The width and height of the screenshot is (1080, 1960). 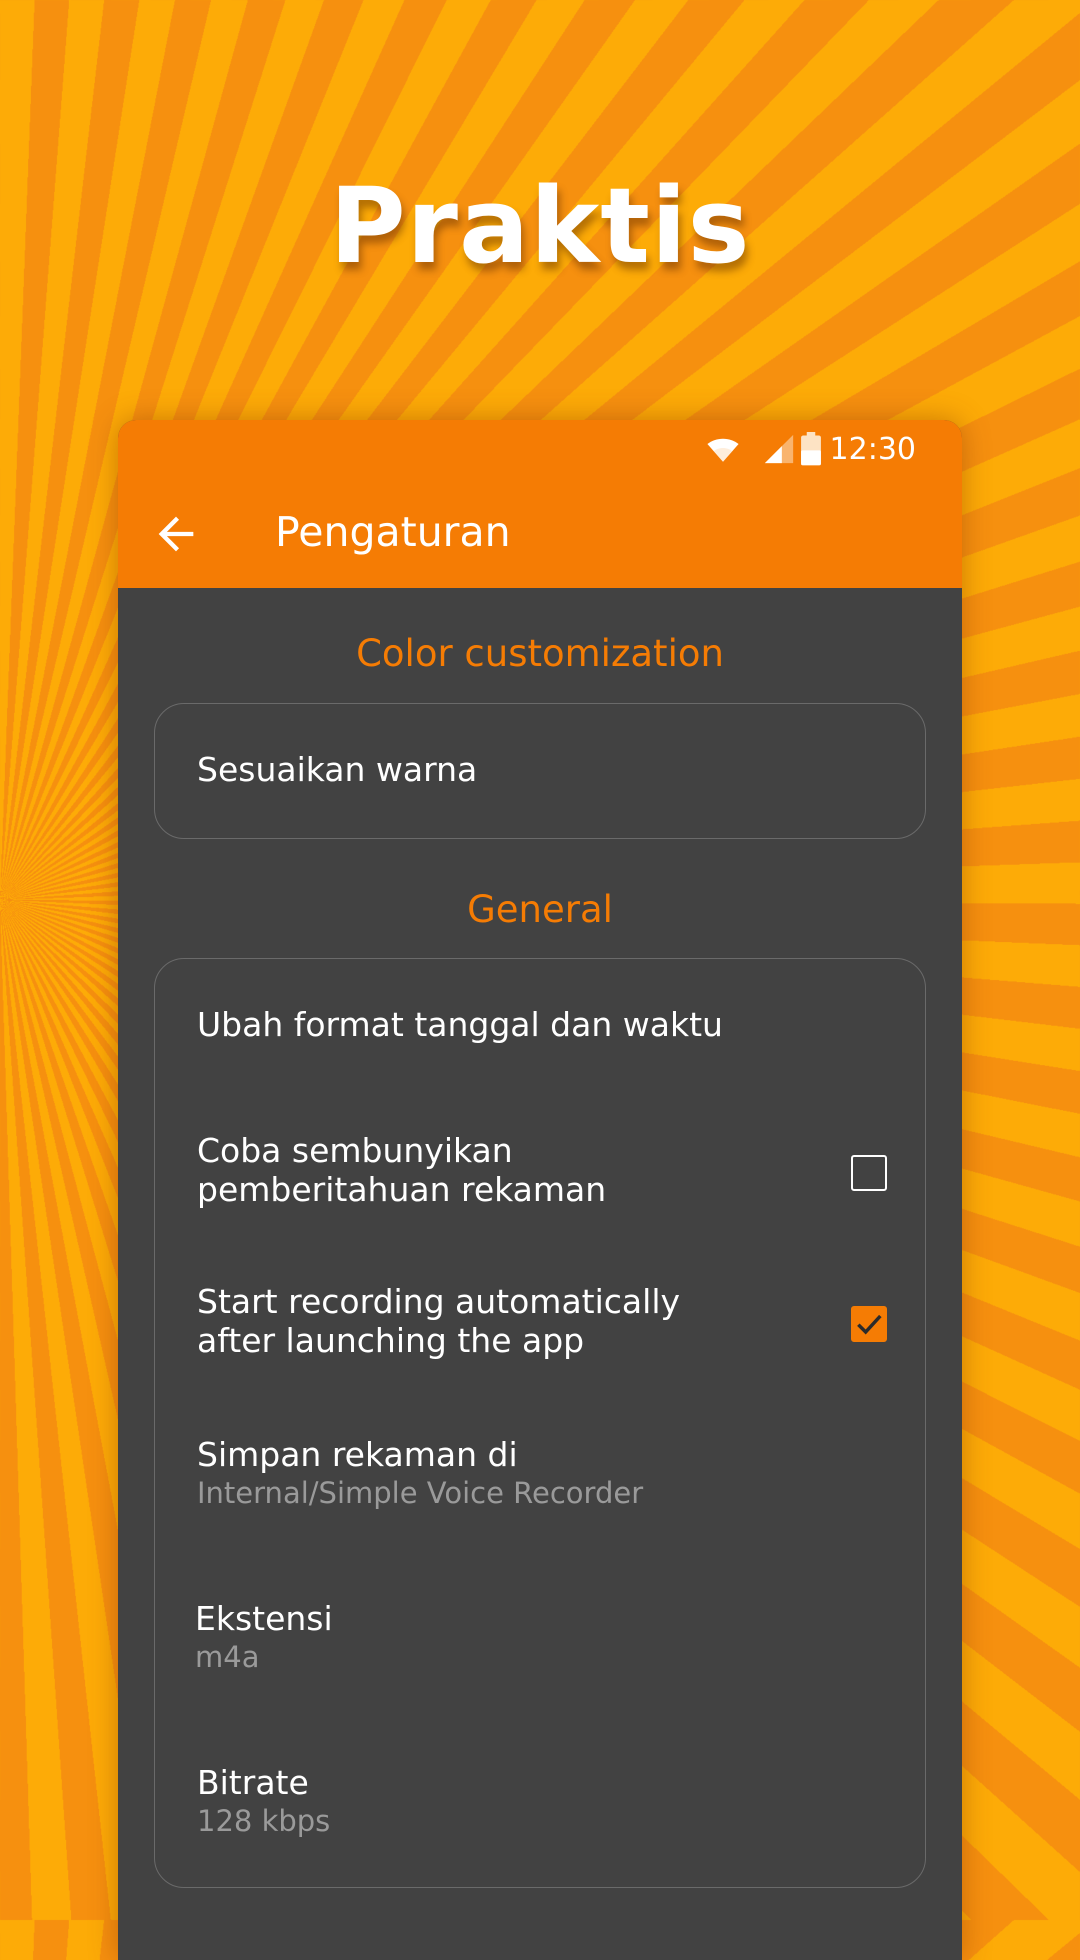 What do you see at coordinates (811, 449) in the screenshot?
I see `battery-icon` at bounding box center [811, 449].